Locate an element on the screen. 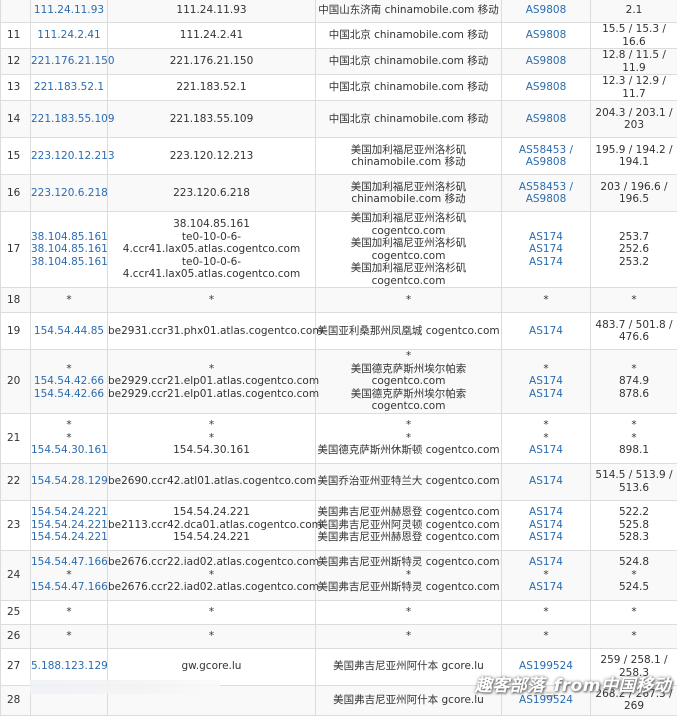  location: 美国加利福尼亚州洛杉矶 cogentco.com is located at coordinates (408, 224).